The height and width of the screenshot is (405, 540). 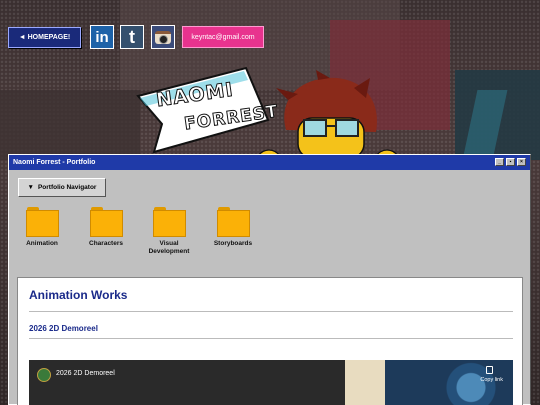 I want to click on camera-icon, so click(x=163, y=37).